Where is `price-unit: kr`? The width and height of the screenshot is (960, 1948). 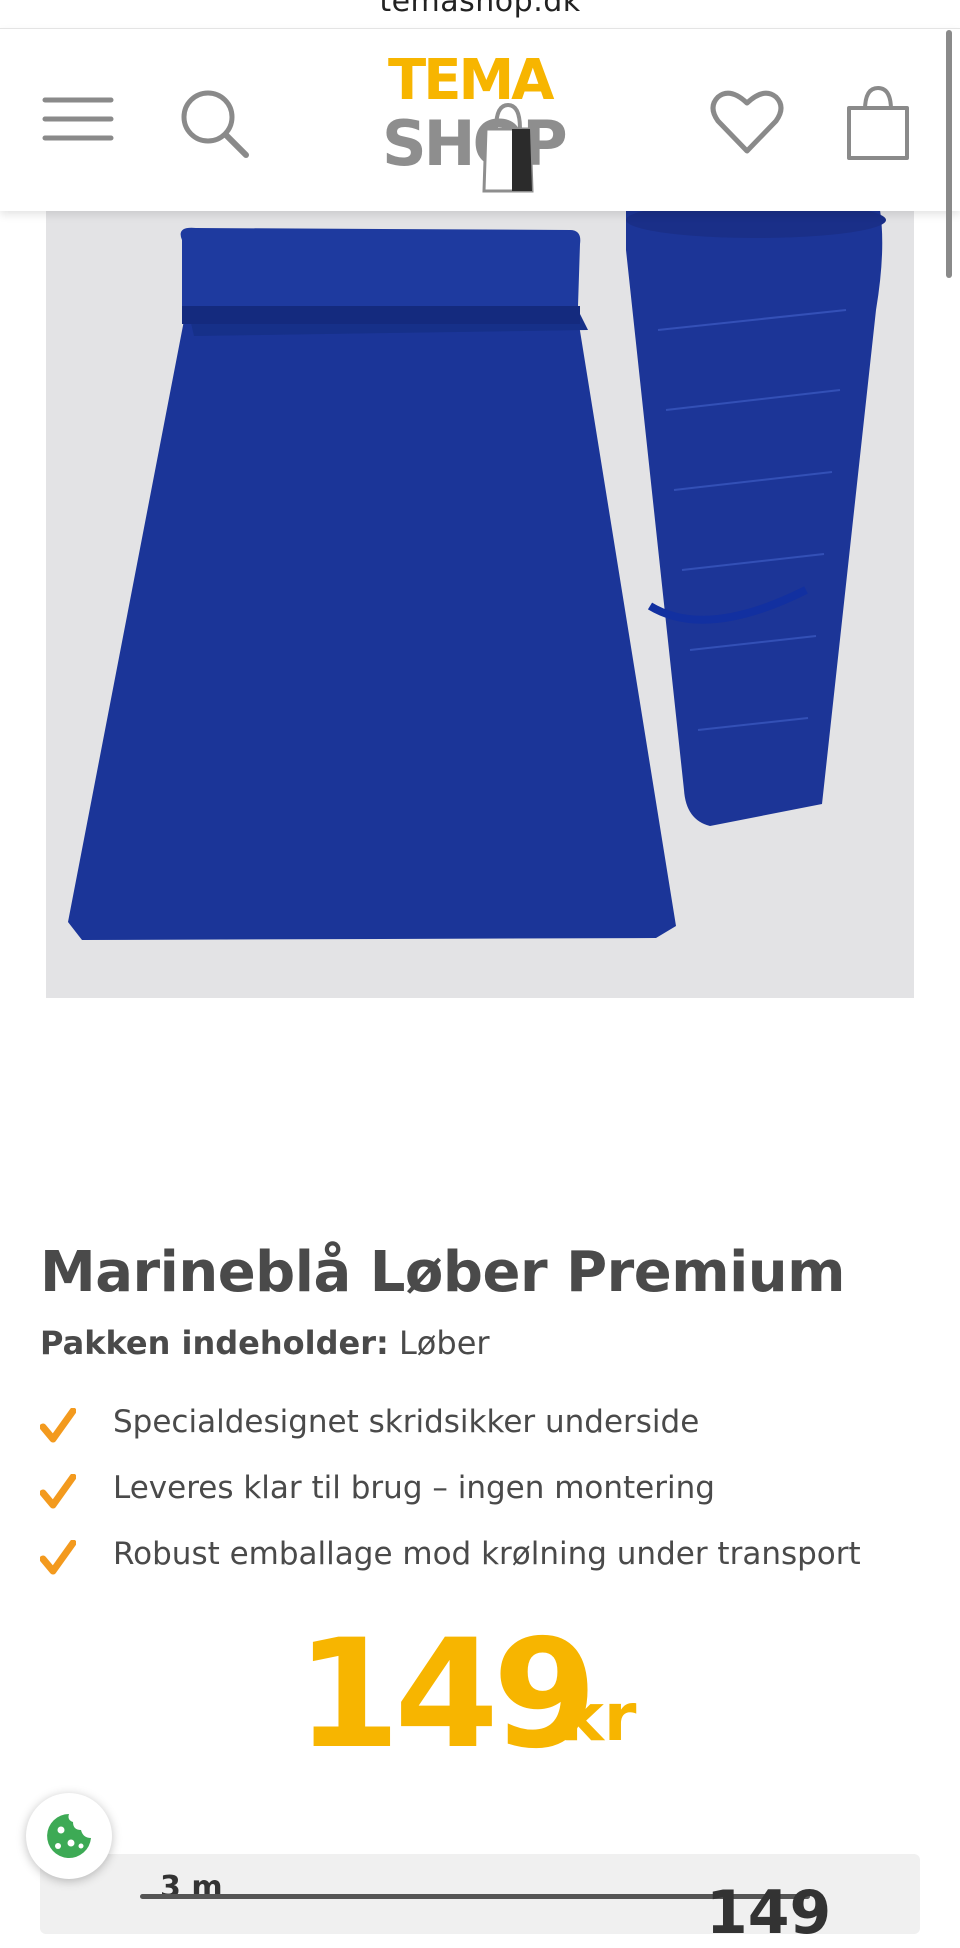 price-unit: kr is located at coordinates (598, 1717).